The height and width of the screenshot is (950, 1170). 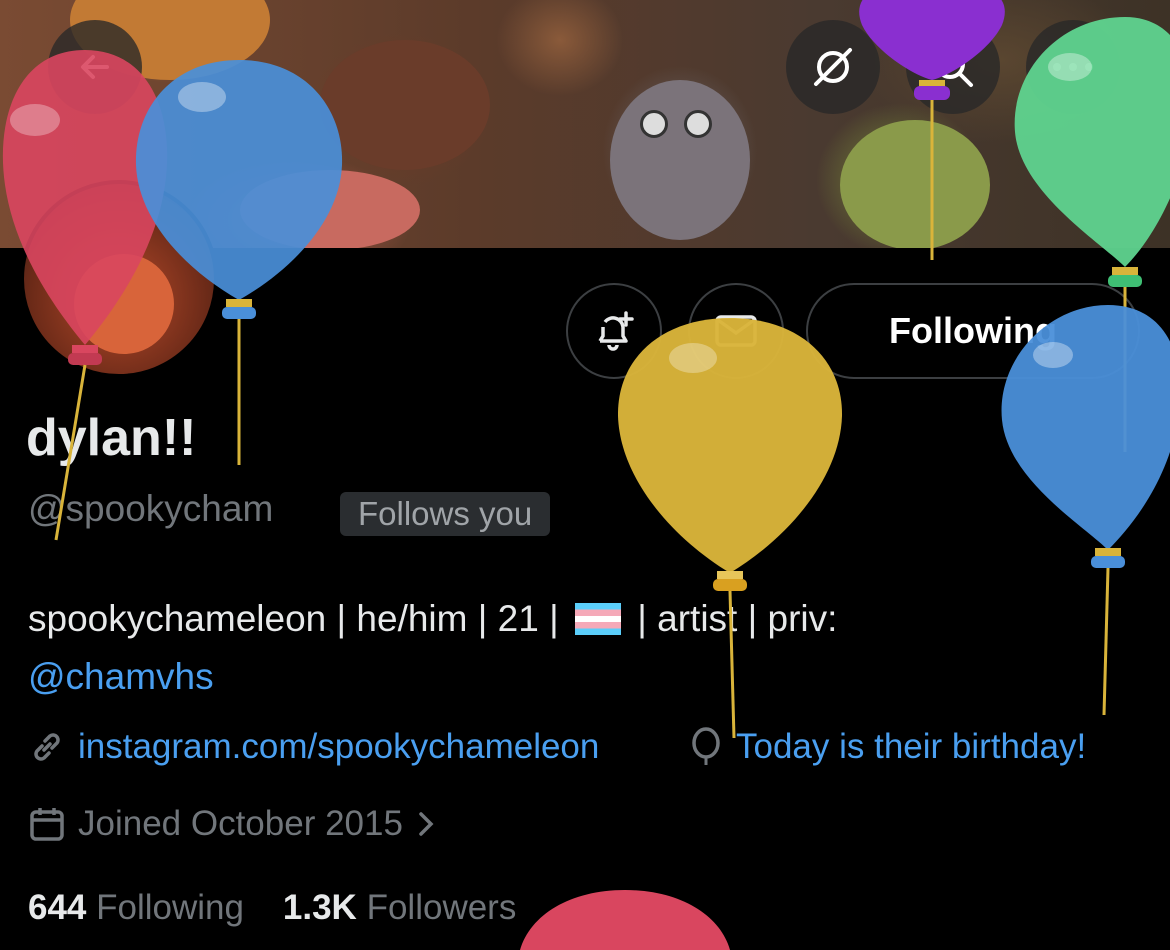 I want to click on joined-text: Joined October 2015, so click(x=240, y=823).